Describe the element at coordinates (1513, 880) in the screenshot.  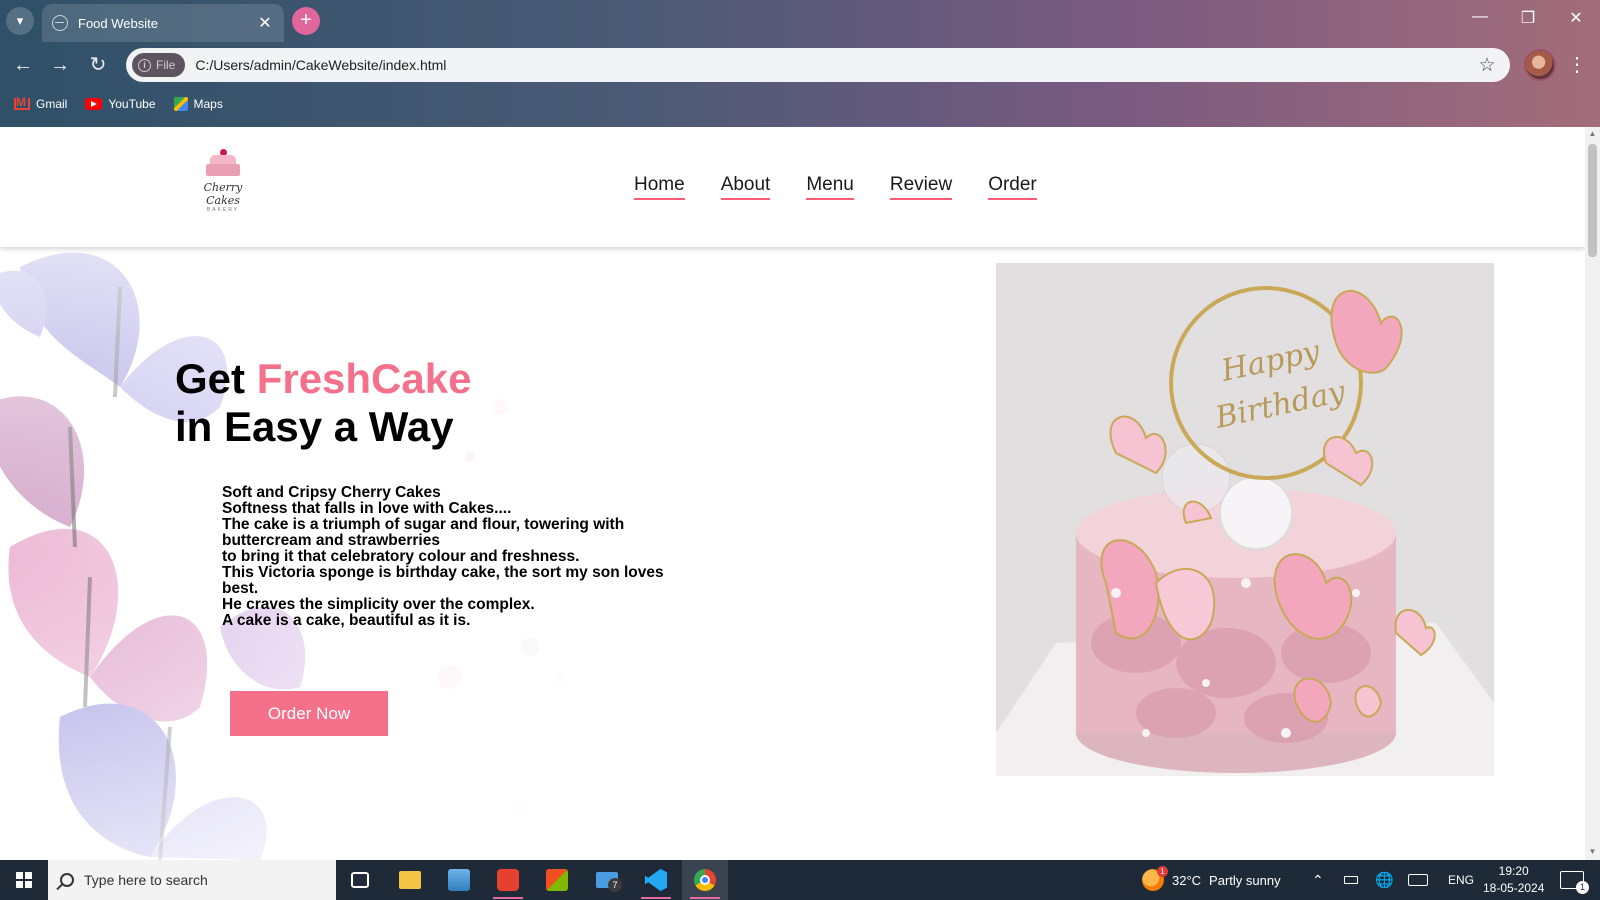
I see `clock: 19:20 18-05-2024` at that location.